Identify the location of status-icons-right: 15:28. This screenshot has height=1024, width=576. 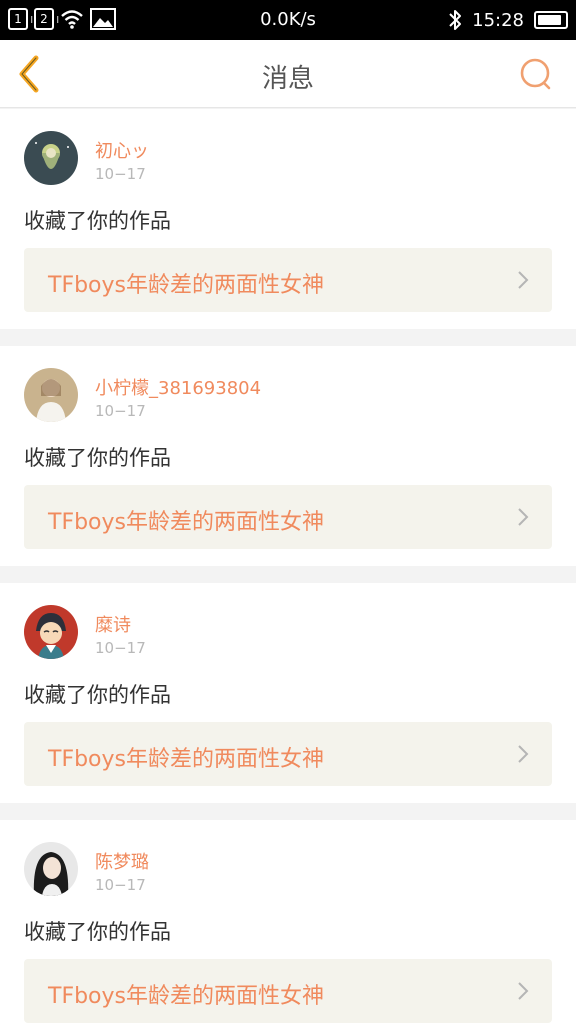
(508, 20).